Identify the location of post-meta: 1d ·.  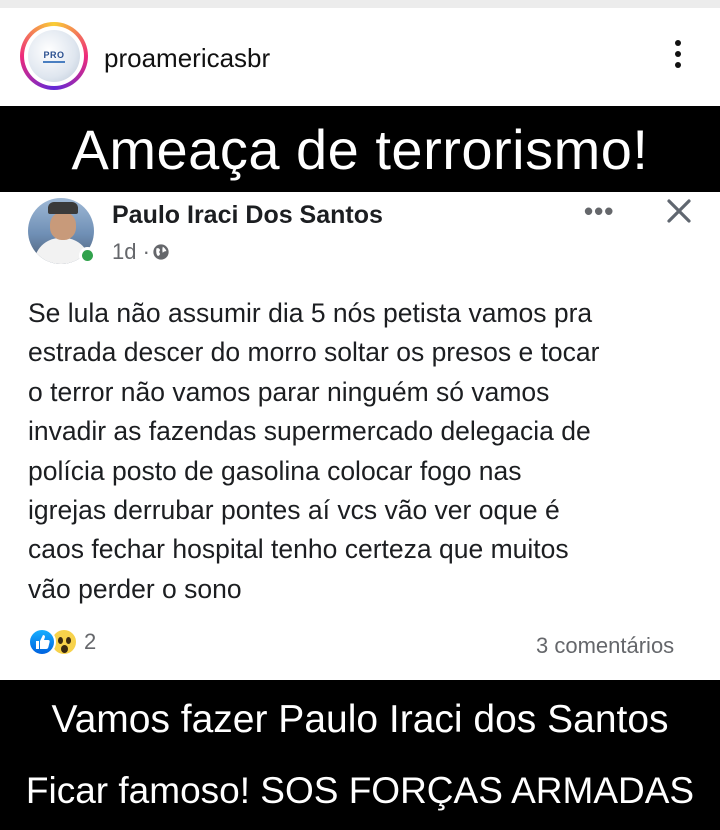
(141, 252).